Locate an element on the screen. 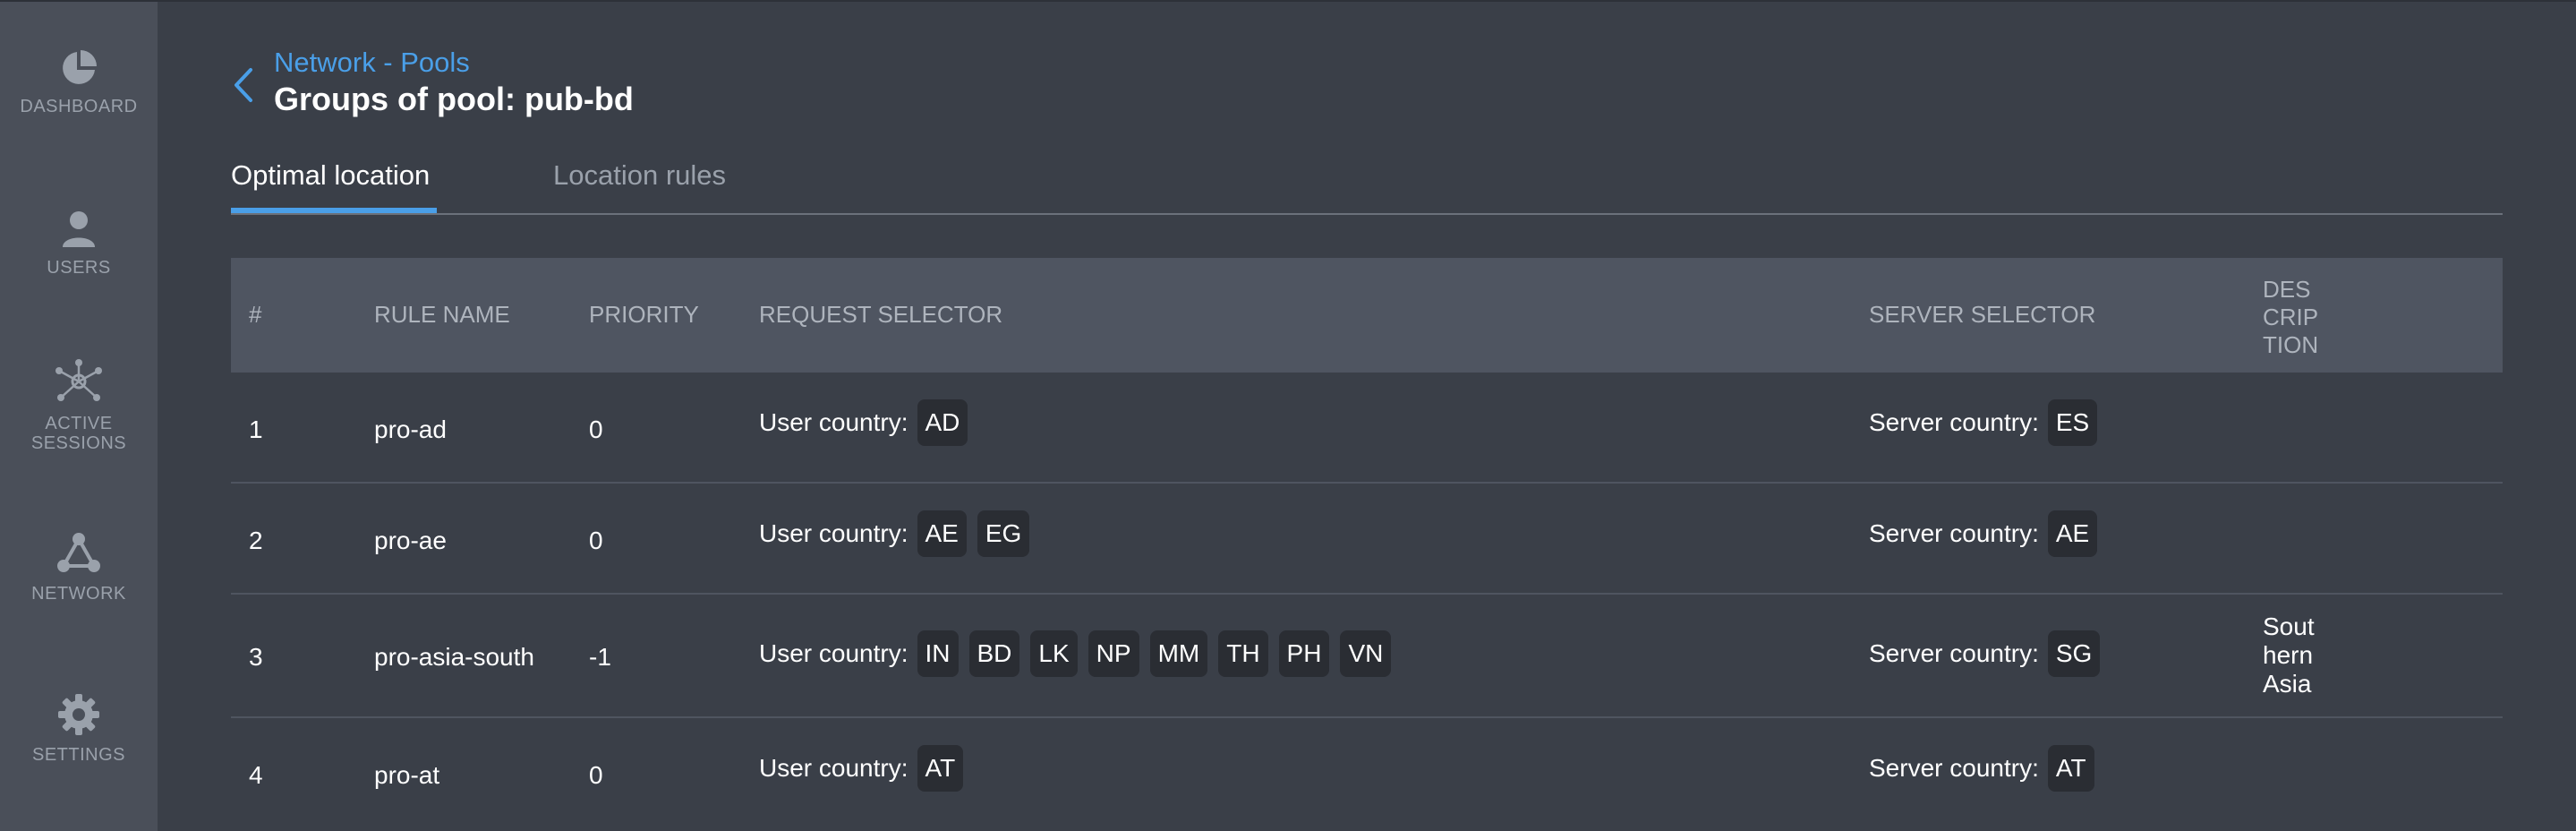 The width and height of the screenshot is (2576, 831). sidebar-item-label: ACTIVE SESSIONS is located at coordinates (78, 433).